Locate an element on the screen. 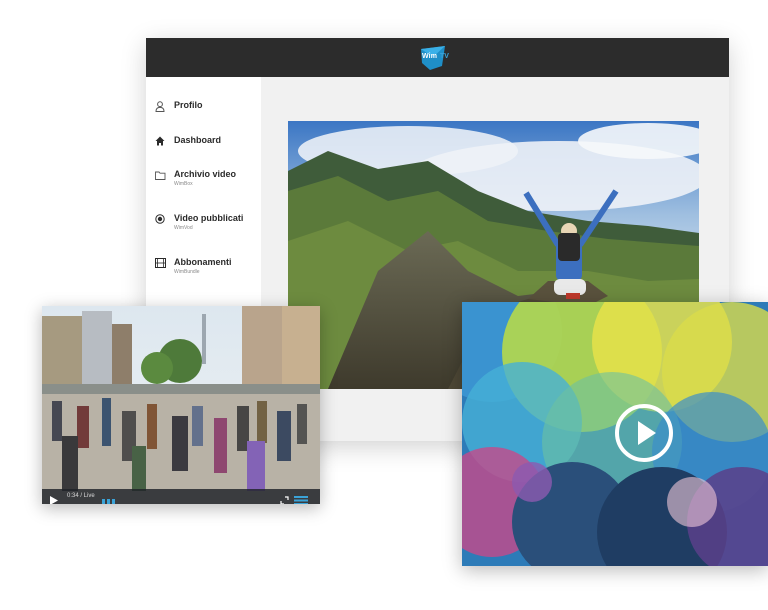  logo-suffix: TV is located at coordinates (444, 56).